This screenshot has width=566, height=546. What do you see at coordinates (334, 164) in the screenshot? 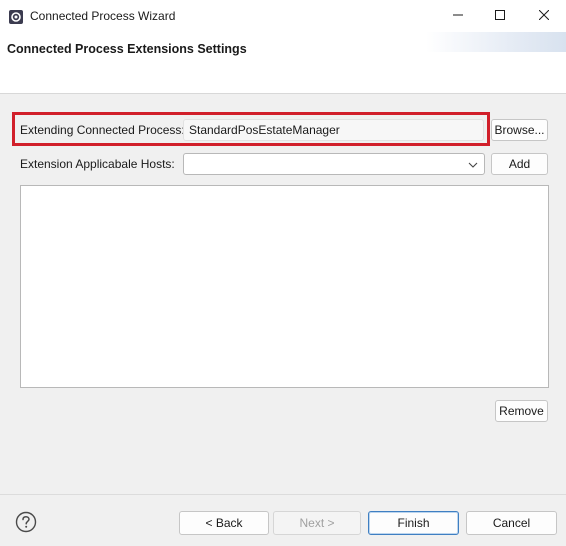
I see `hosts-combo` at bounding box center [334, 164].